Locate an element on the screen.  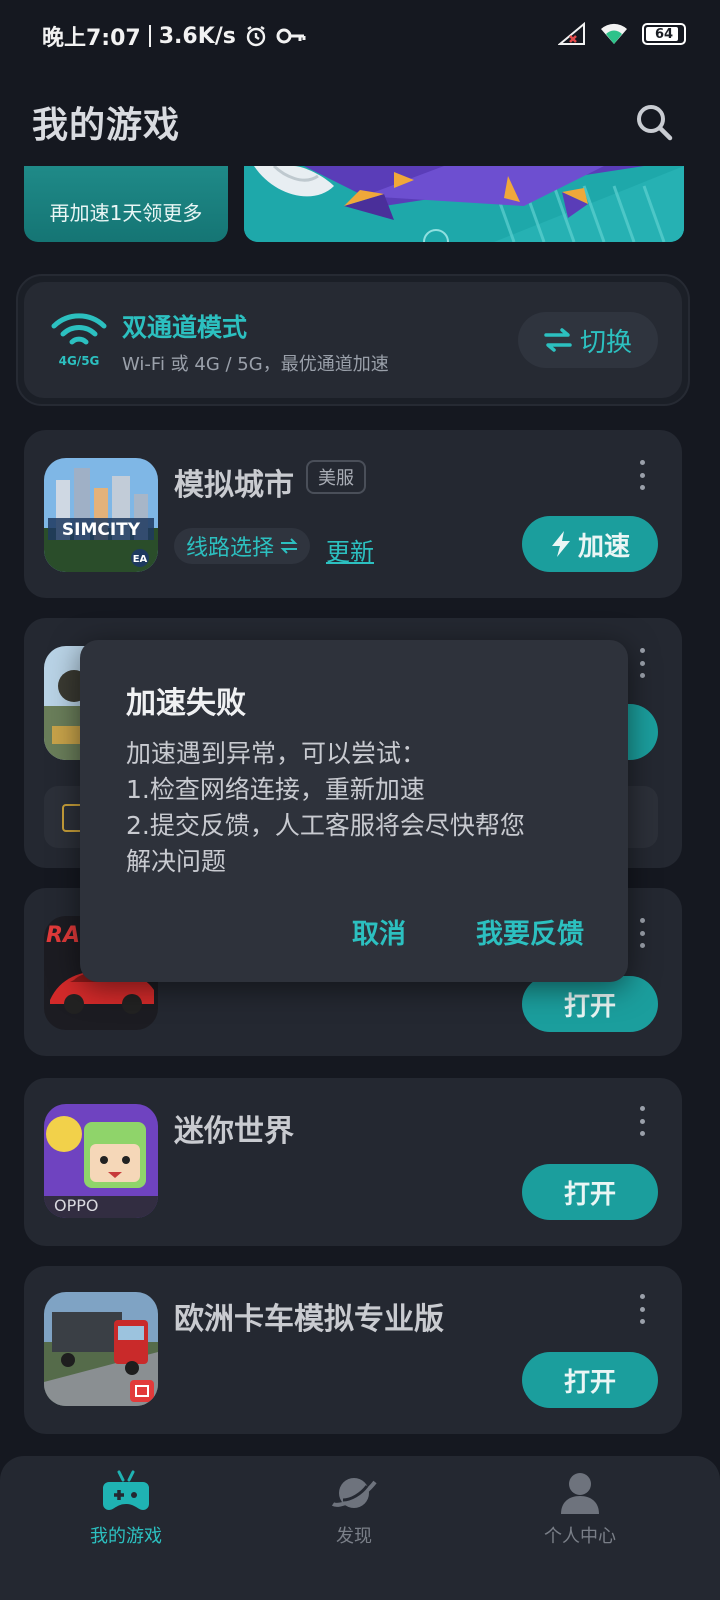
status-time: 晚上7:07 is located at coordinates (91, 38).